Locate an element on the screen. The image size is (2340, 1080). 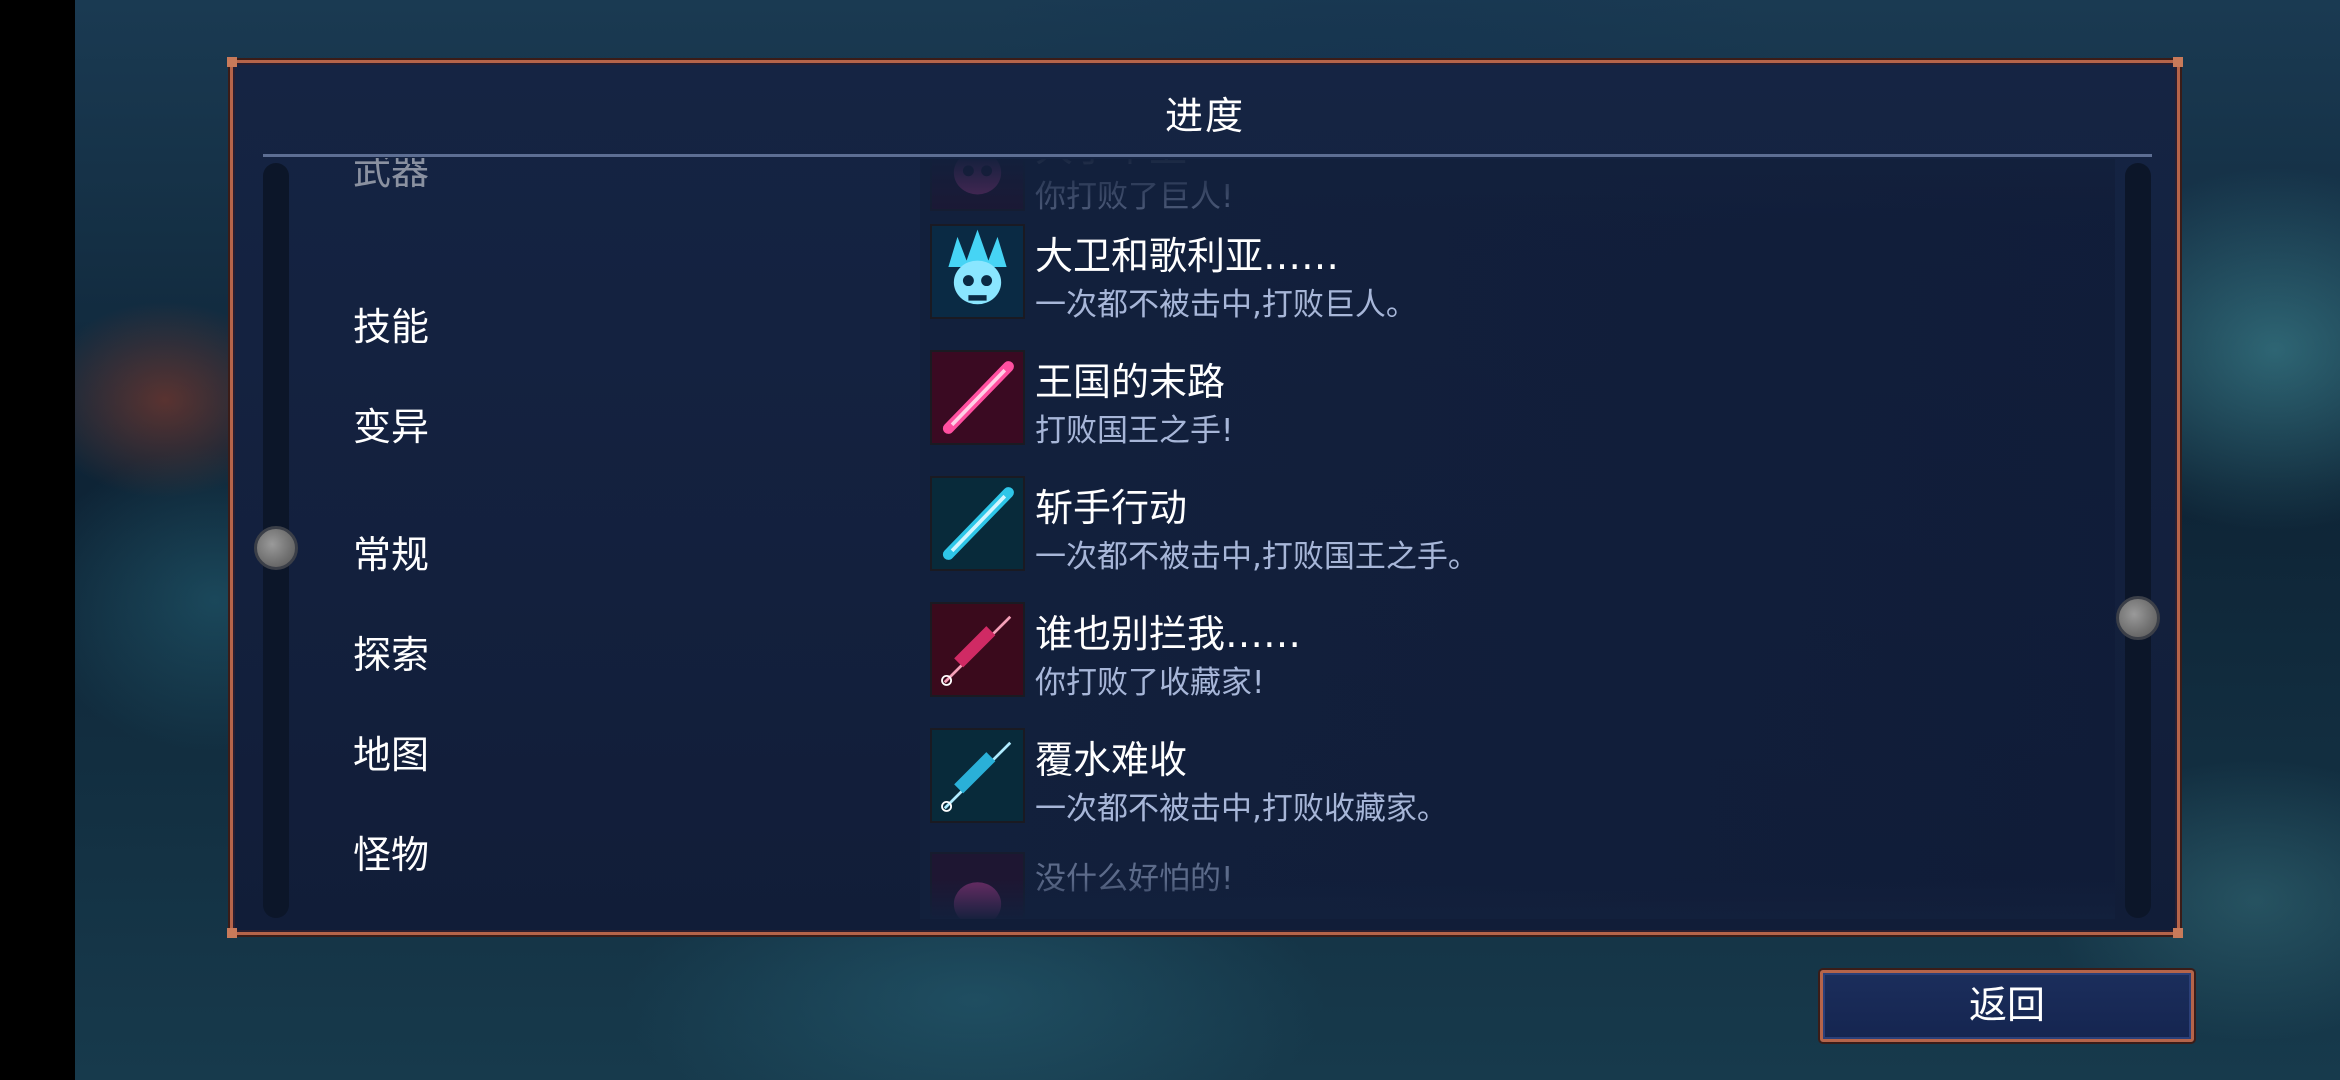
screen-edge is located at coordinates (37, 540).